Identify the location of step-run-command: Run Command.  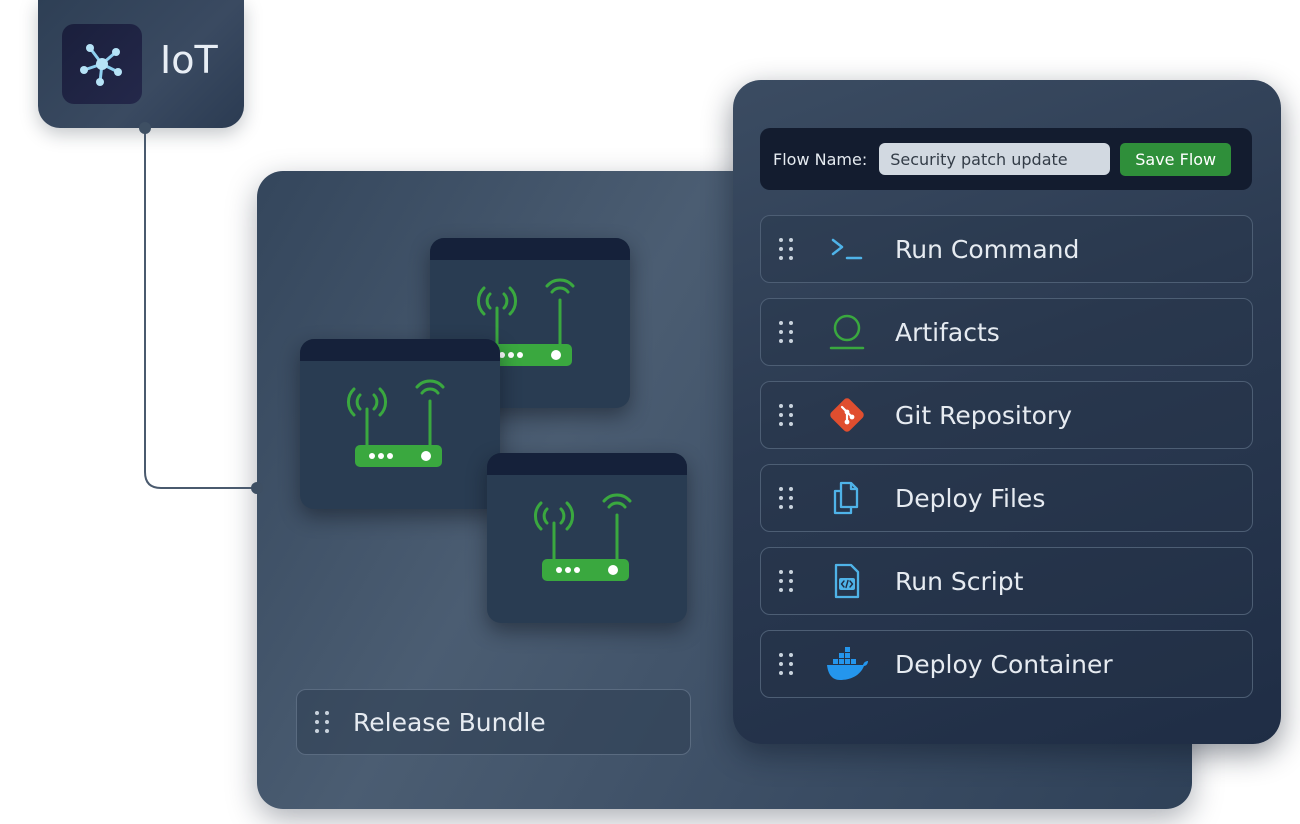
(1006, 249).